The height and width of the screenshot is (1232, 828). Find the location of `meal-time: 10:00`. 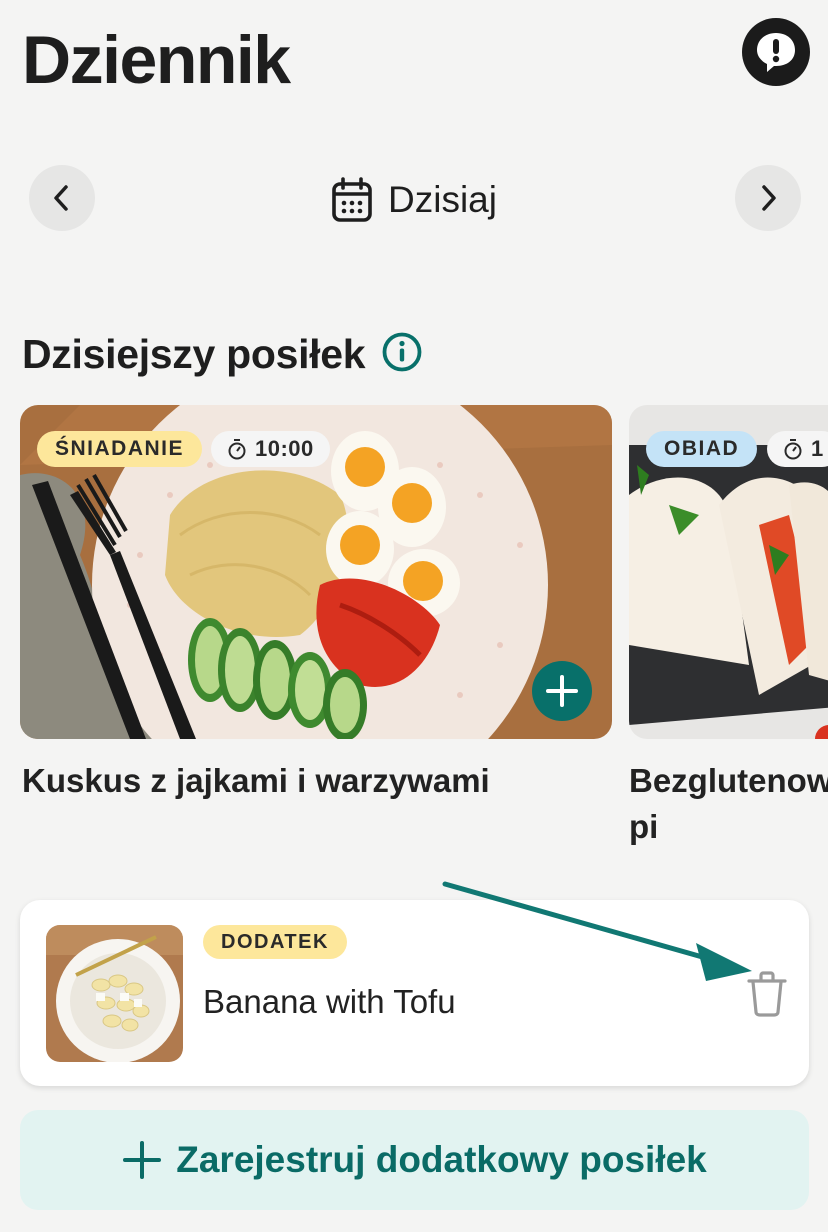

meal-time: 10:00 is located at coordinates (284, 448).